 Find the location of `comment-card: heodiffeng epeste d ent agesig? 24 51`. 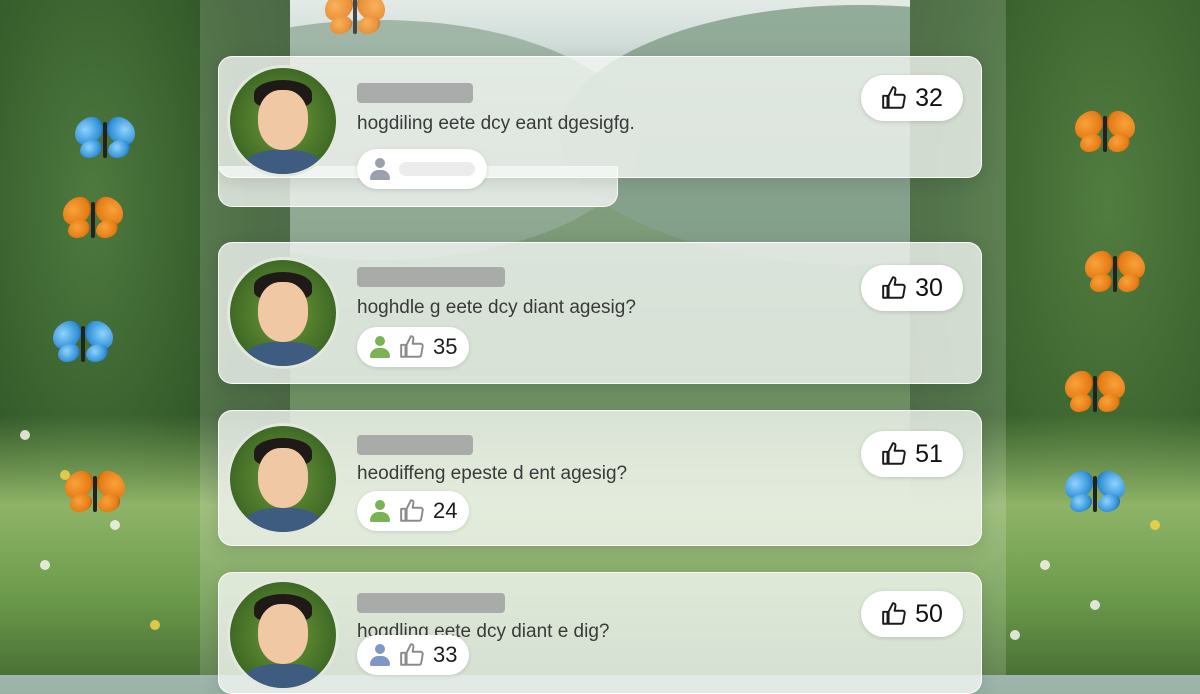

comment-card: heodiffeng epeste d ent agesig? 24 51 is located at coordinates (600, 478).